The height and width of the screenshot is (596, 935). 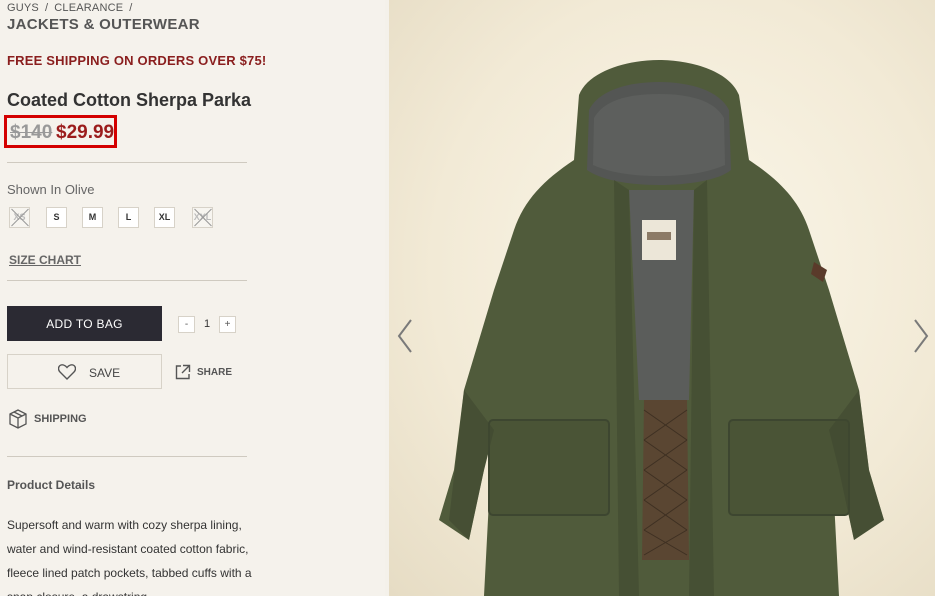 I want to click on add-to-bag-button: ADD TO BAG, so click(x=84, y=323).